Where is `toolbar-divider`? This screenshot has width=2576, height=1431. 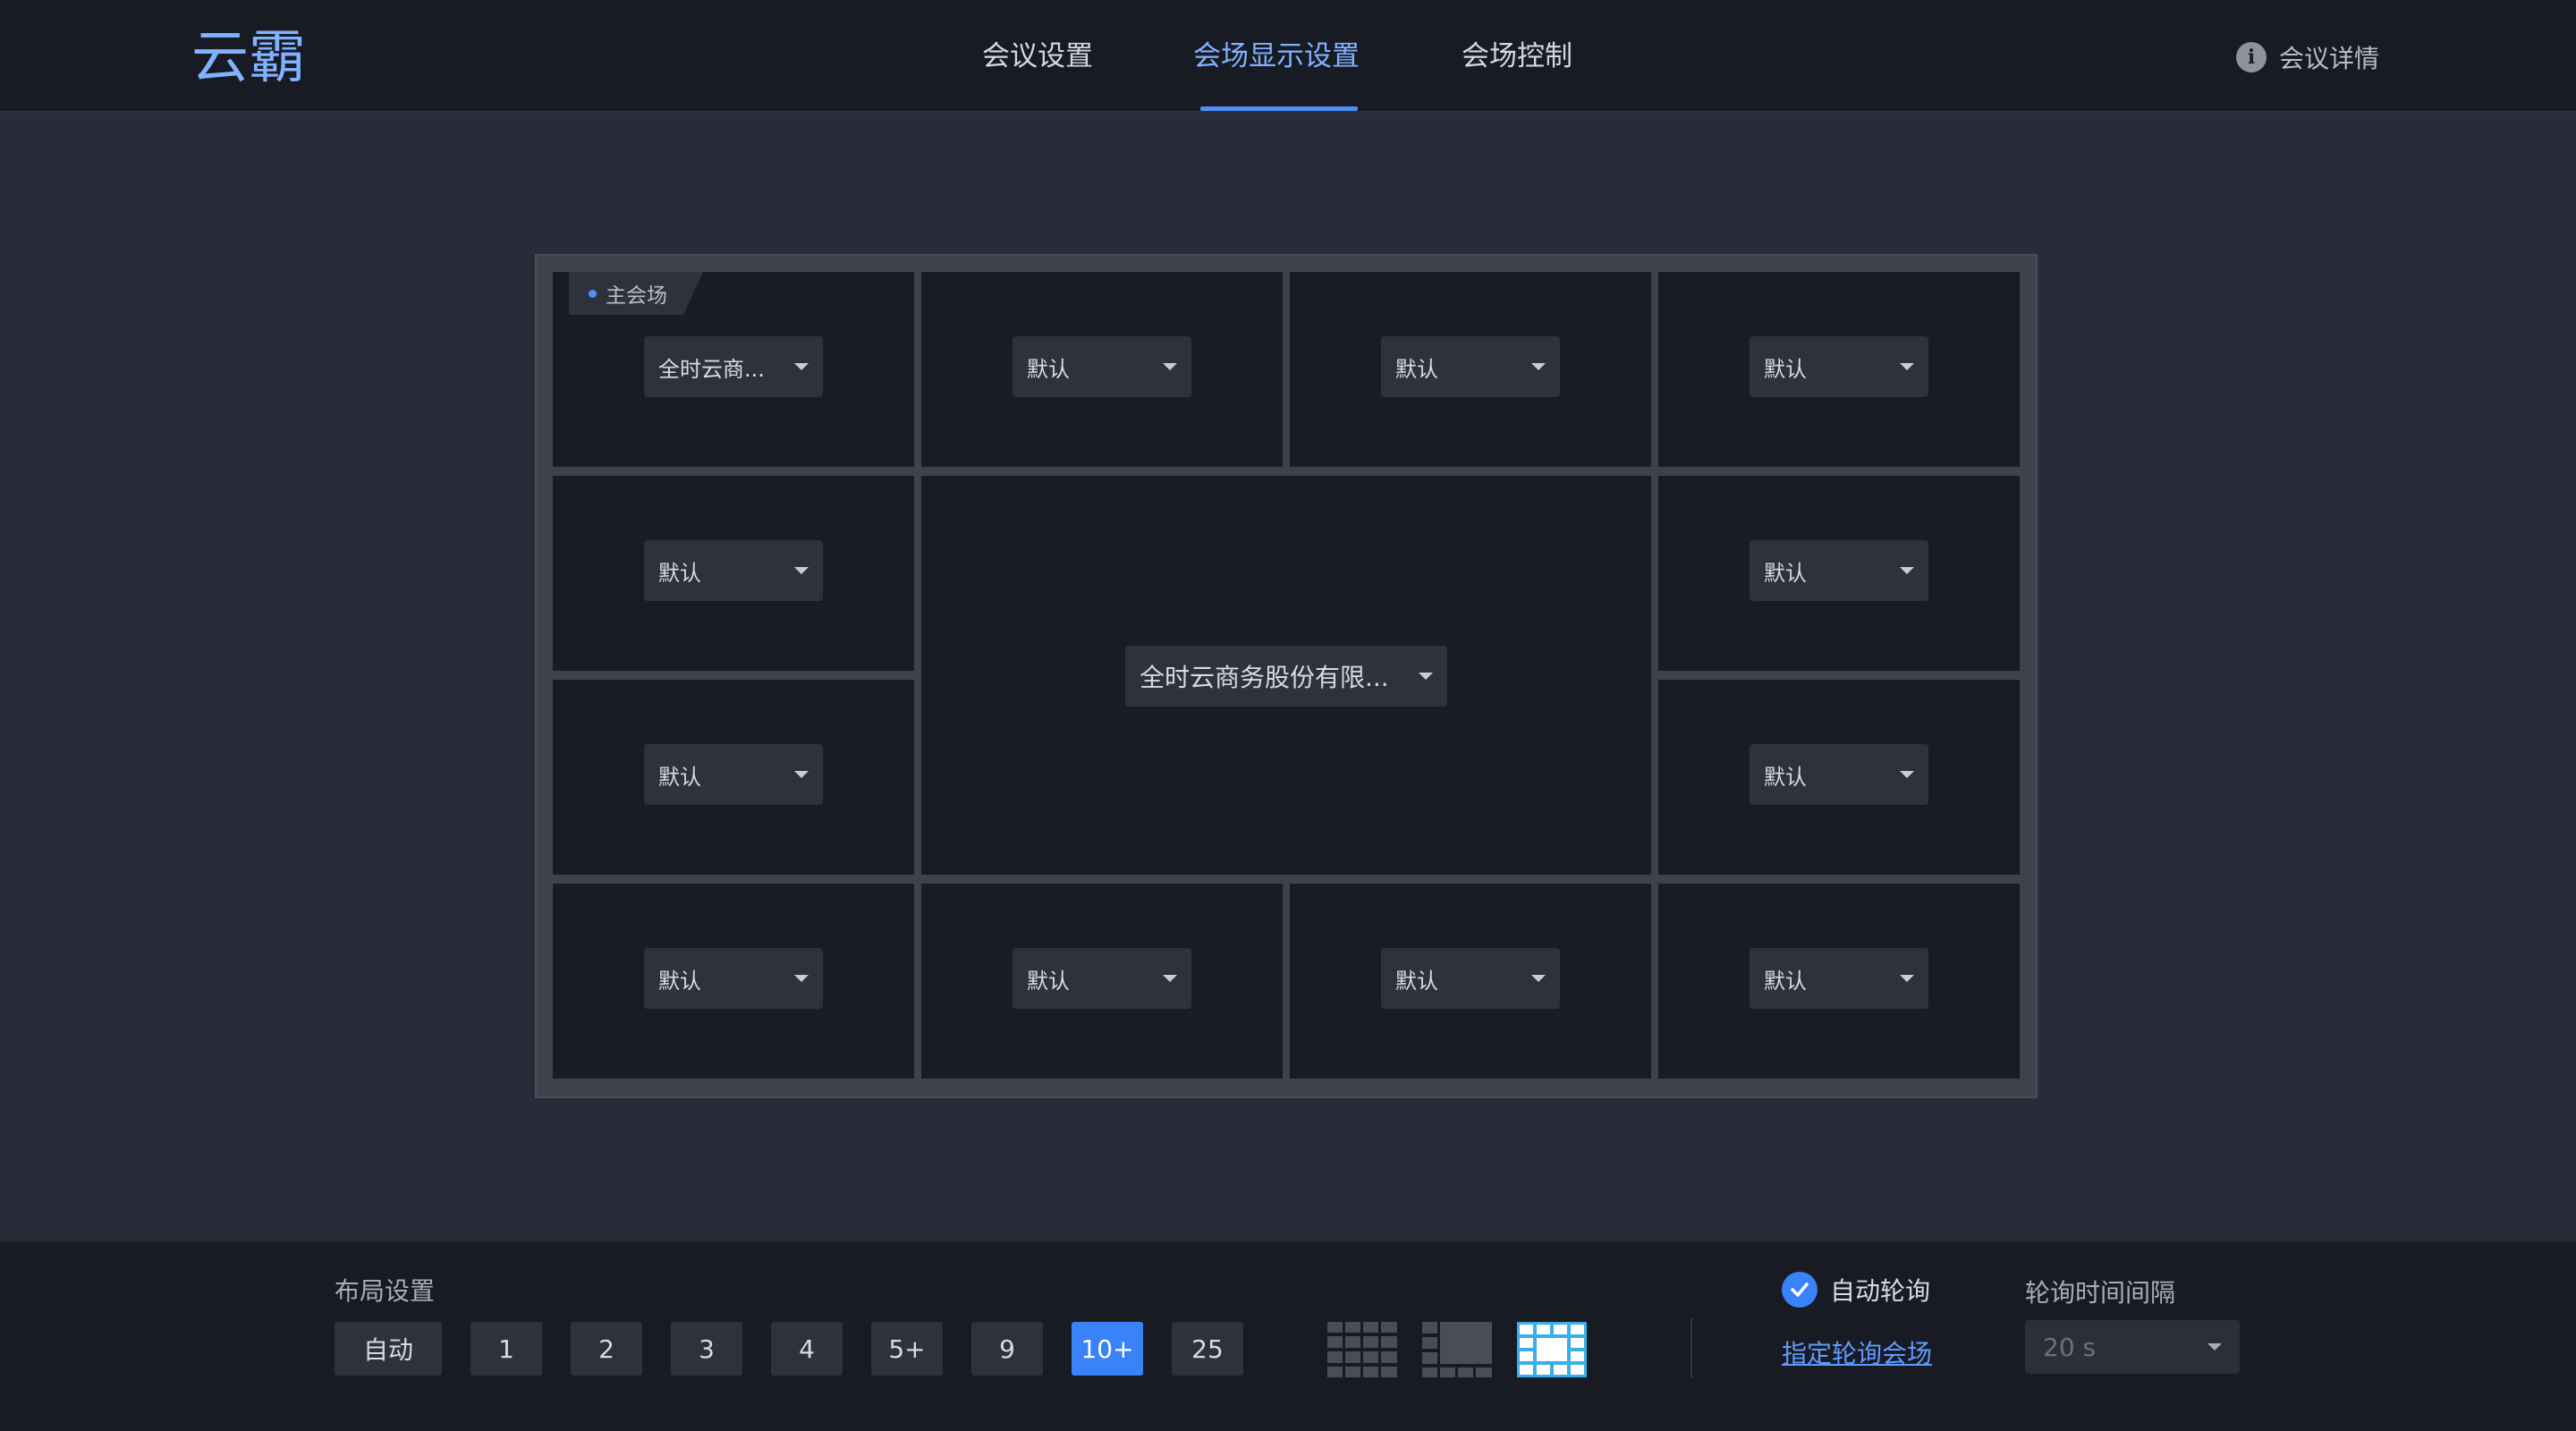
toolbar-divider is located at coordinates (1691, 1347).